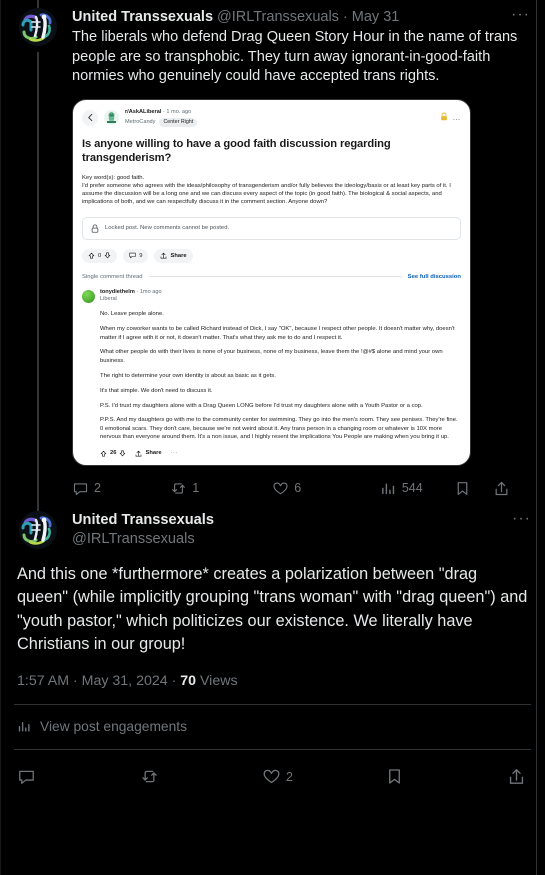 This screenshot has width=545, height=875. I want to click on tweet-2-handle: @IRLTranssexuals, so click(289, 539).